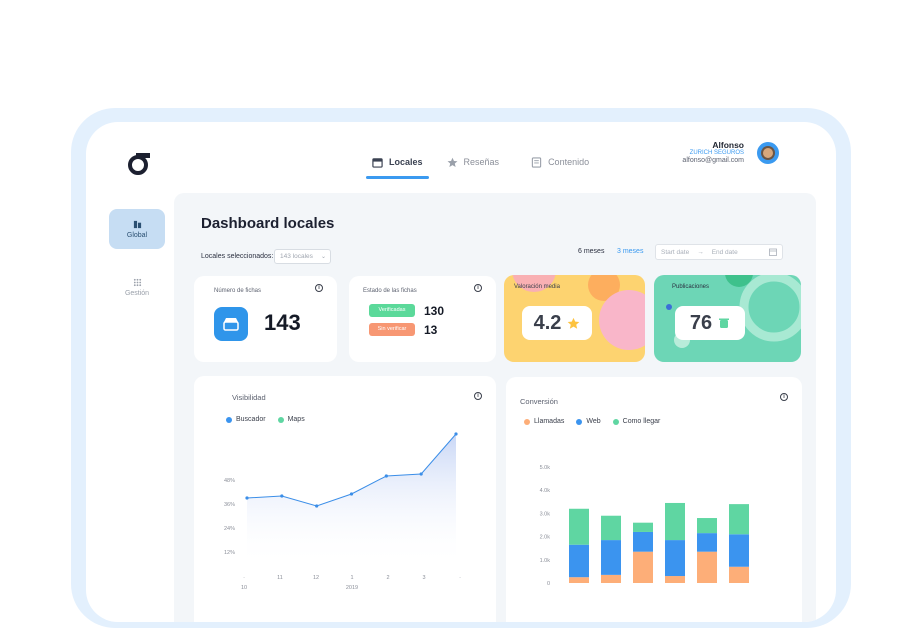 This screenshot has height=628, width=900. What do you see at coordinates (431, 330) in the screenshot?
I see `unverified-count: 13` at bounding box center [431, 330].